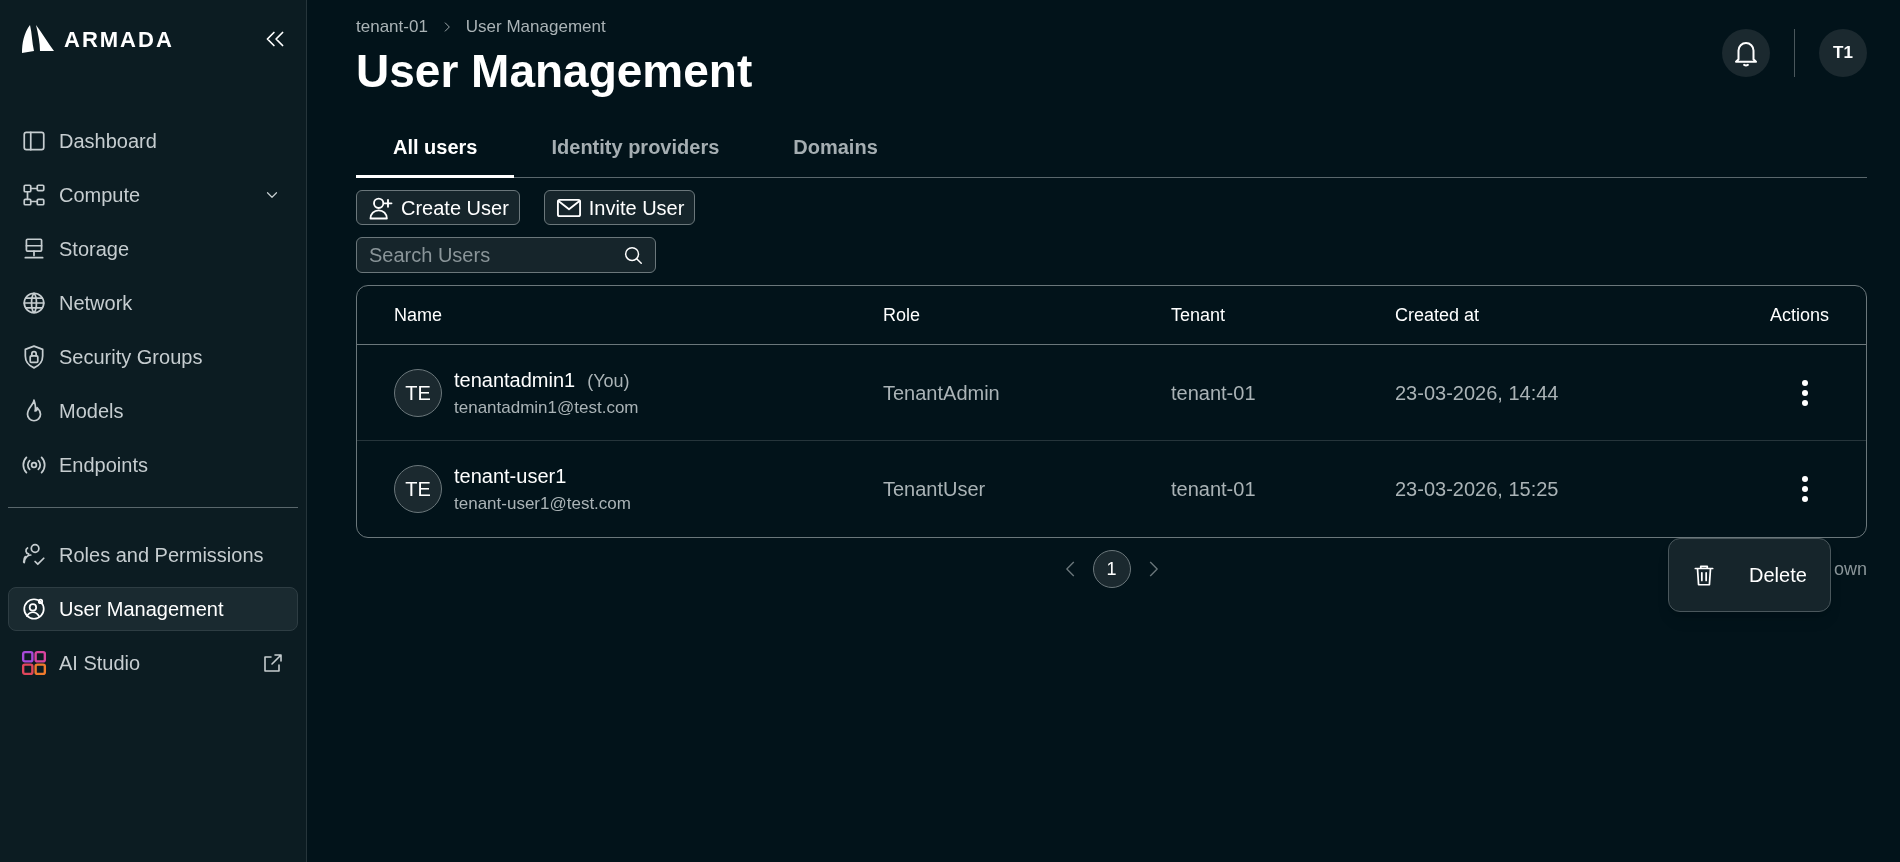  I want to click on toolbar-button: Create User, so click(438, 208).